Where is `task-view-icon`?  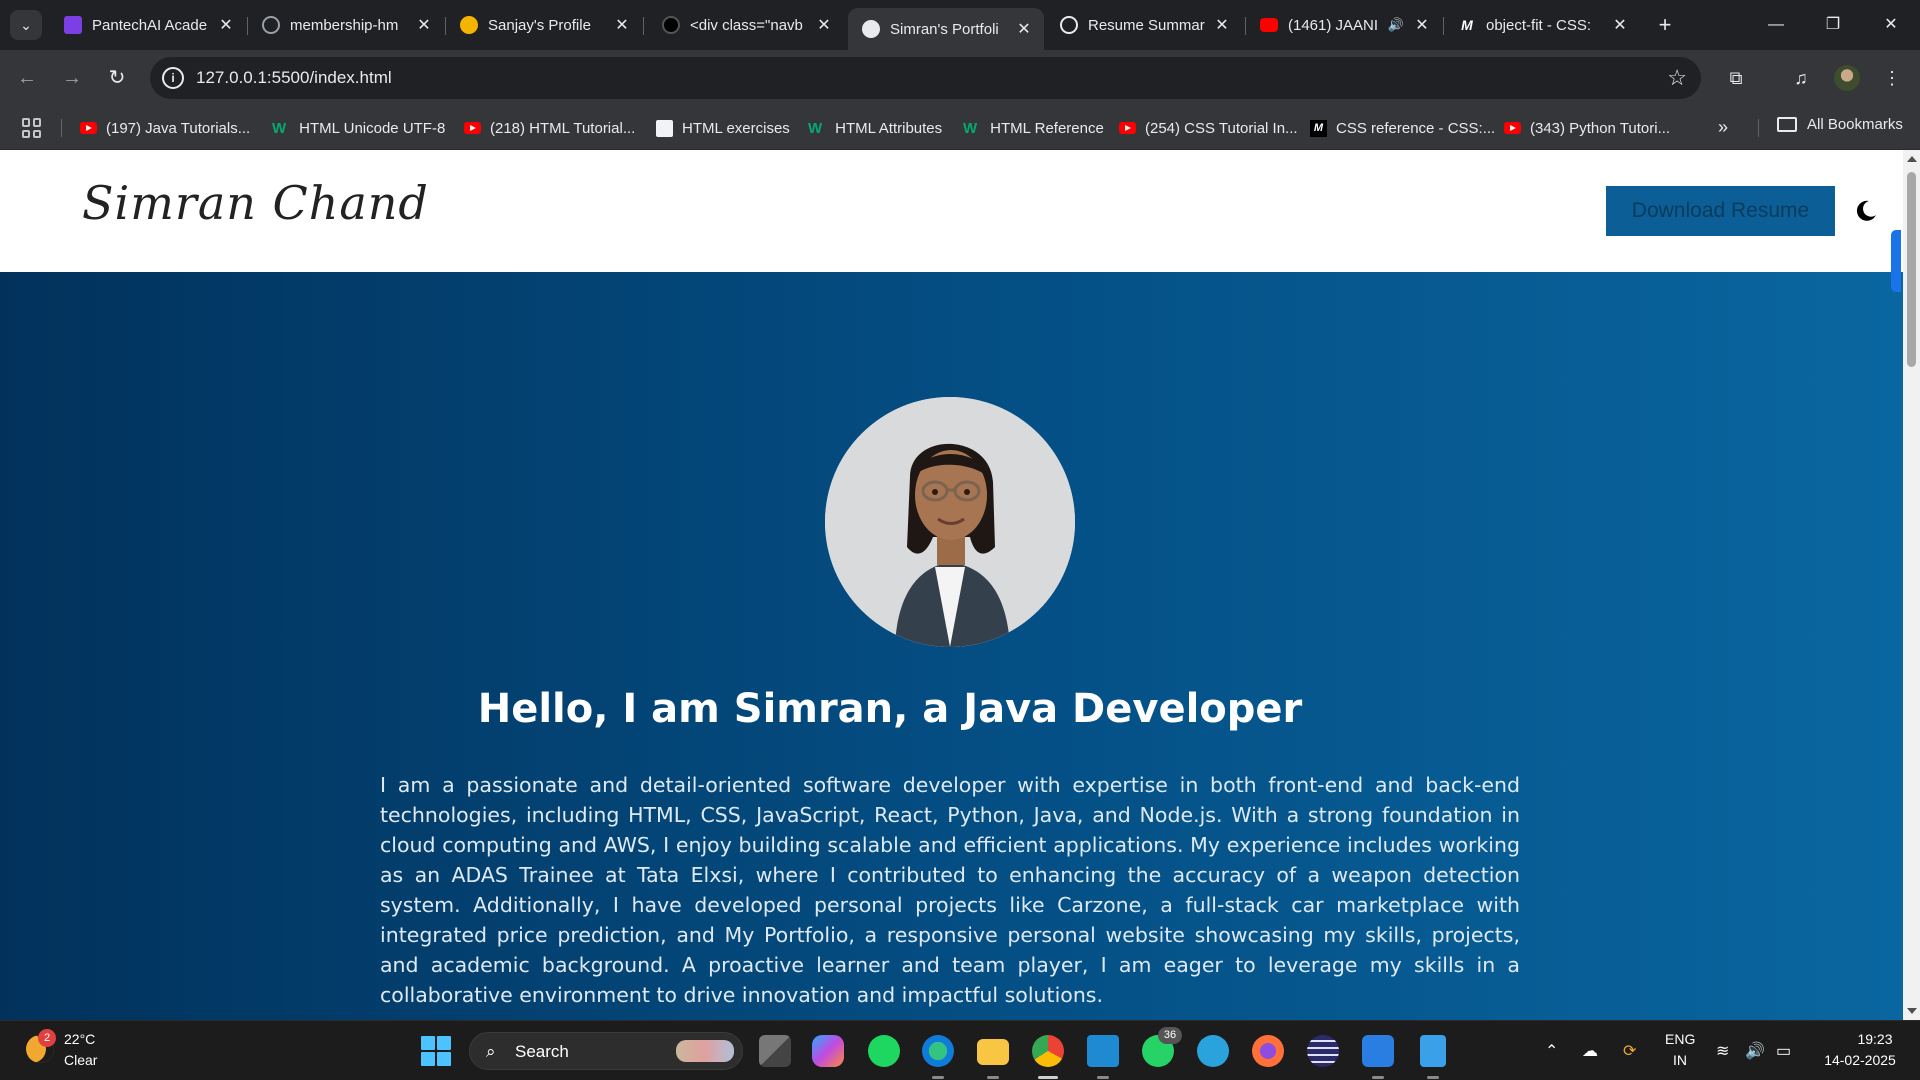
task-view-icon is located at coordinates (775, 1051).